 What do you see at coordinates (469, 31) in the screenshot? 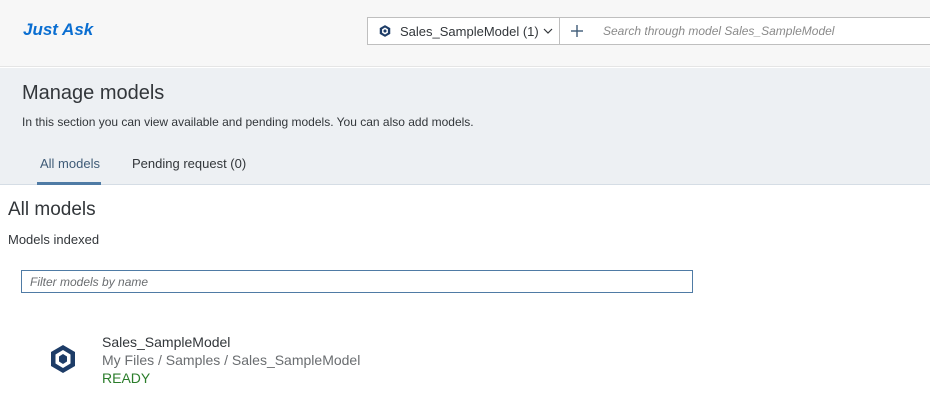
I see `model-selector-label: Sales_SampleModel (1)` at bounding box center [469, 31].